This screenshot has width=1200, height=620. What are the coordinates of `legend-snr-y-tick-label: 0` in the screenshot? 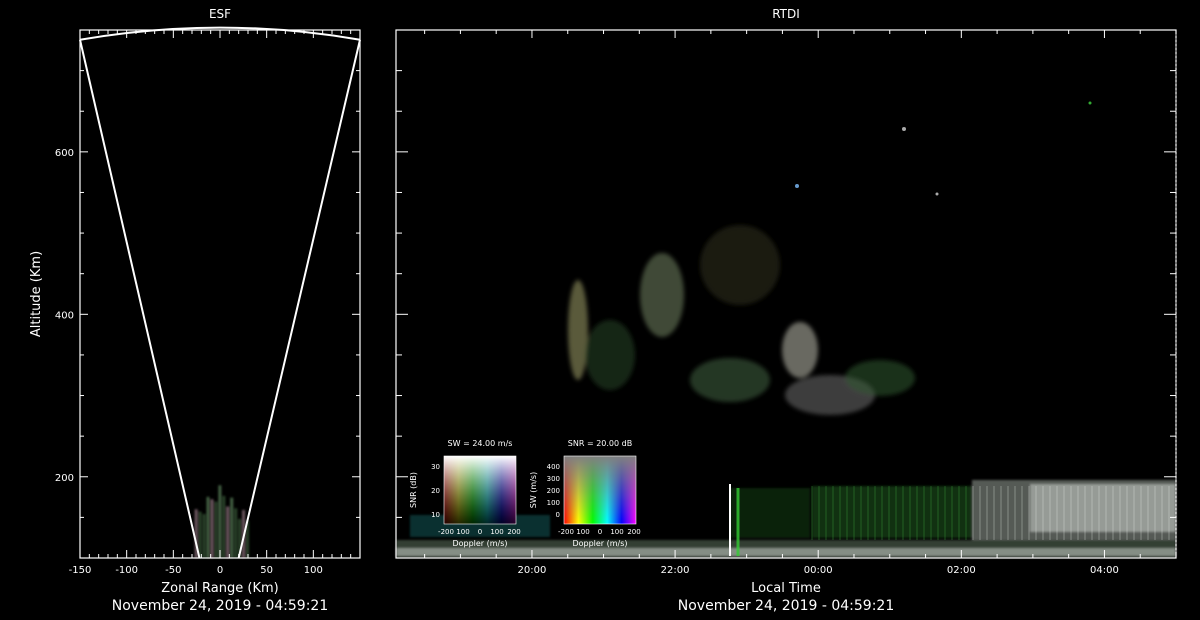 It's located at (558, 515).